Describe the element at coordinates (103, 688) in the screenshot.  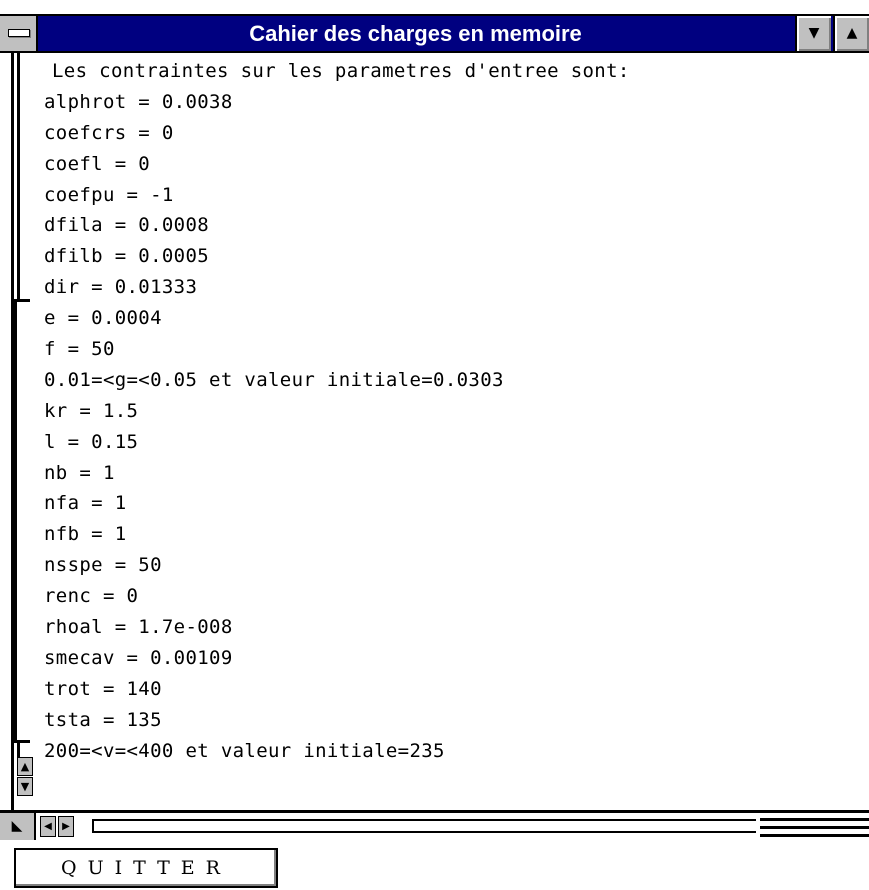
I see `text-line: trot = 140` at that location.